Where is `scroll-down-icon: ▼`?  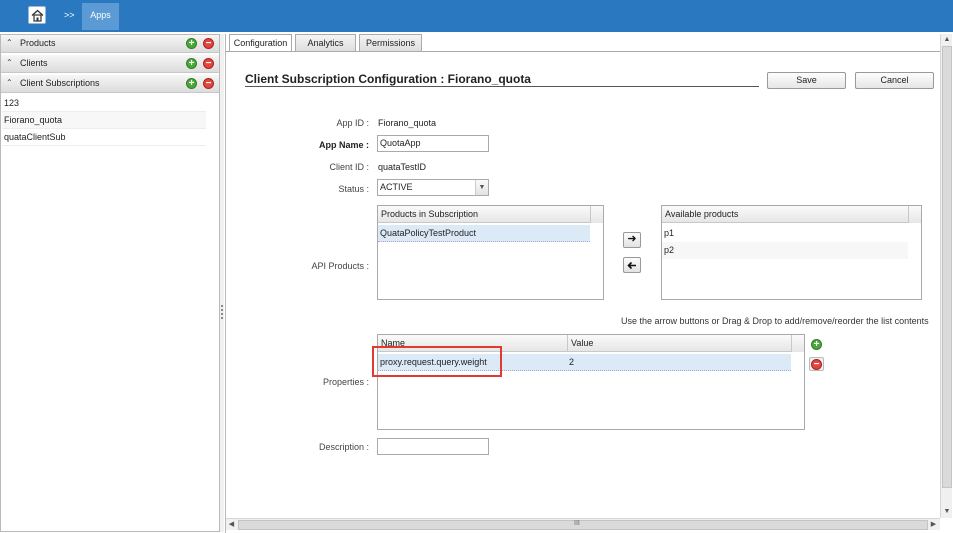
scroll-down-icon: ▼ is located at coordinates (947, 511).